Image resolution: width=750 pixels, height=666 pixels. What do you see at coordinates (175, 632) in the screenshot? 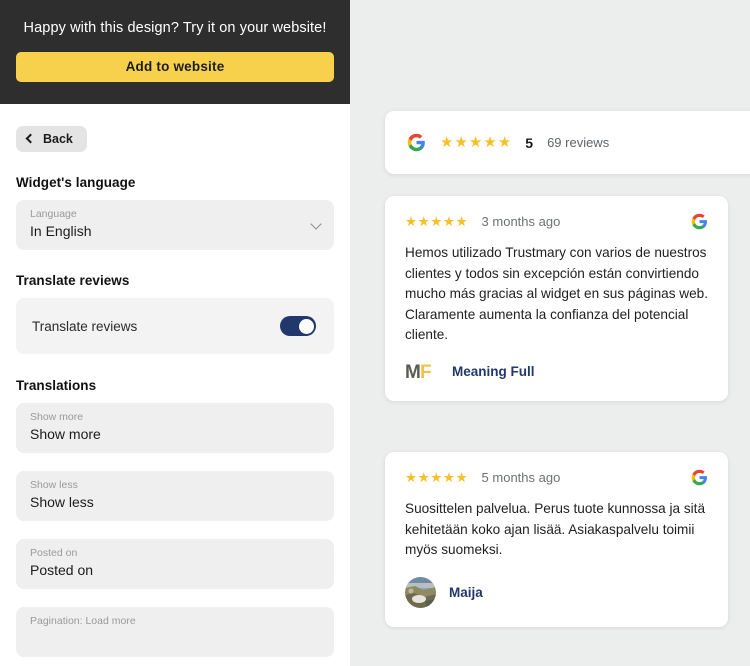
I see `translation-field-pagination-load-more: Pagination: Load more` at bounding box center [175, 632].